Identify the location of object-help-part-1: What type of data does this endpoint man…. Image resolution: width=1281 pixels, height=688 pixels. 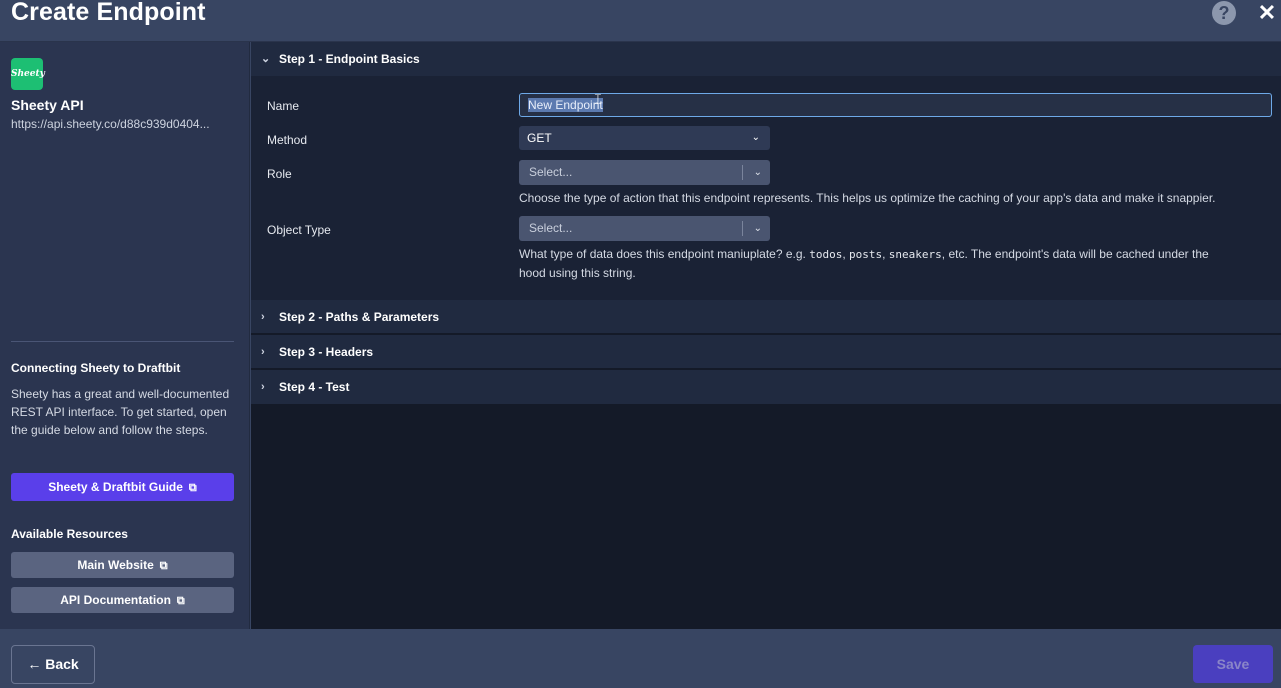
(662, 254).